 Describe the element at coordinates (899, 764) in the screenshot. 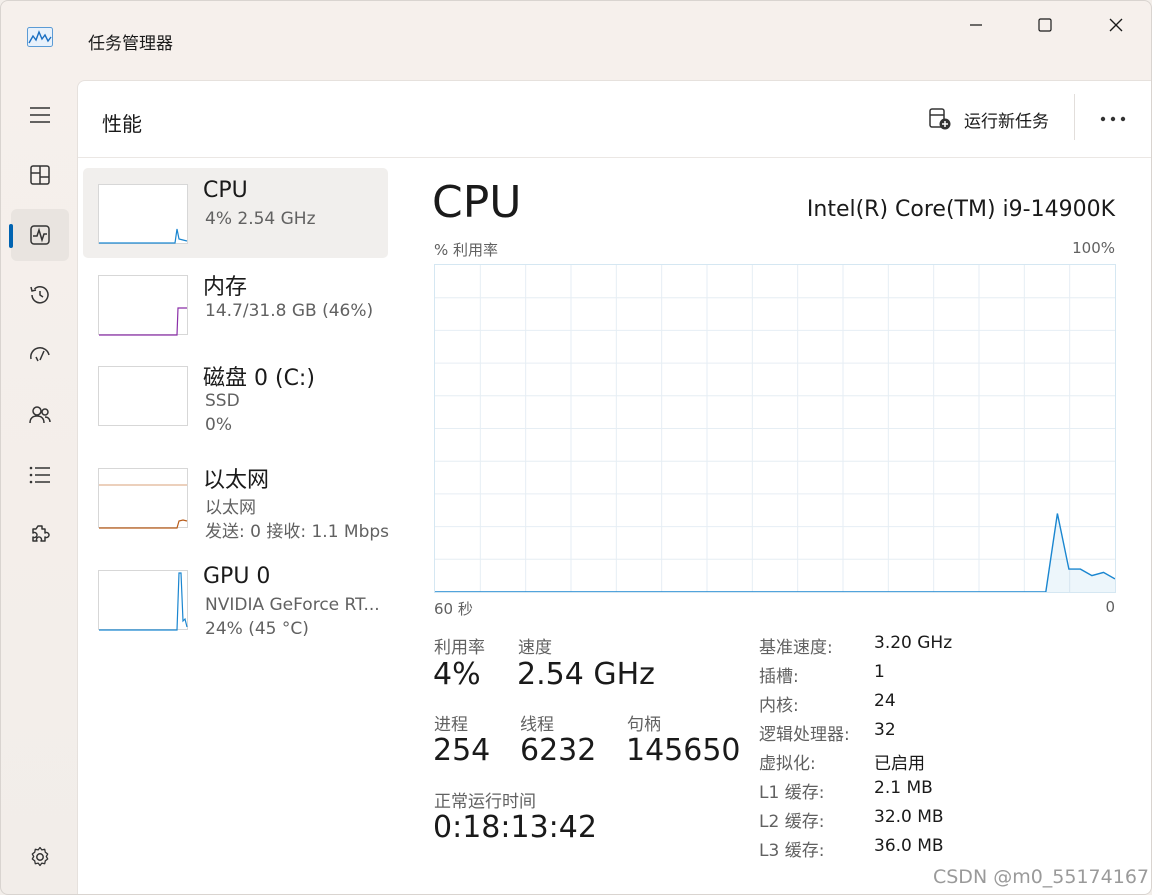

I see `virtualization-value: 已启用` at that location.